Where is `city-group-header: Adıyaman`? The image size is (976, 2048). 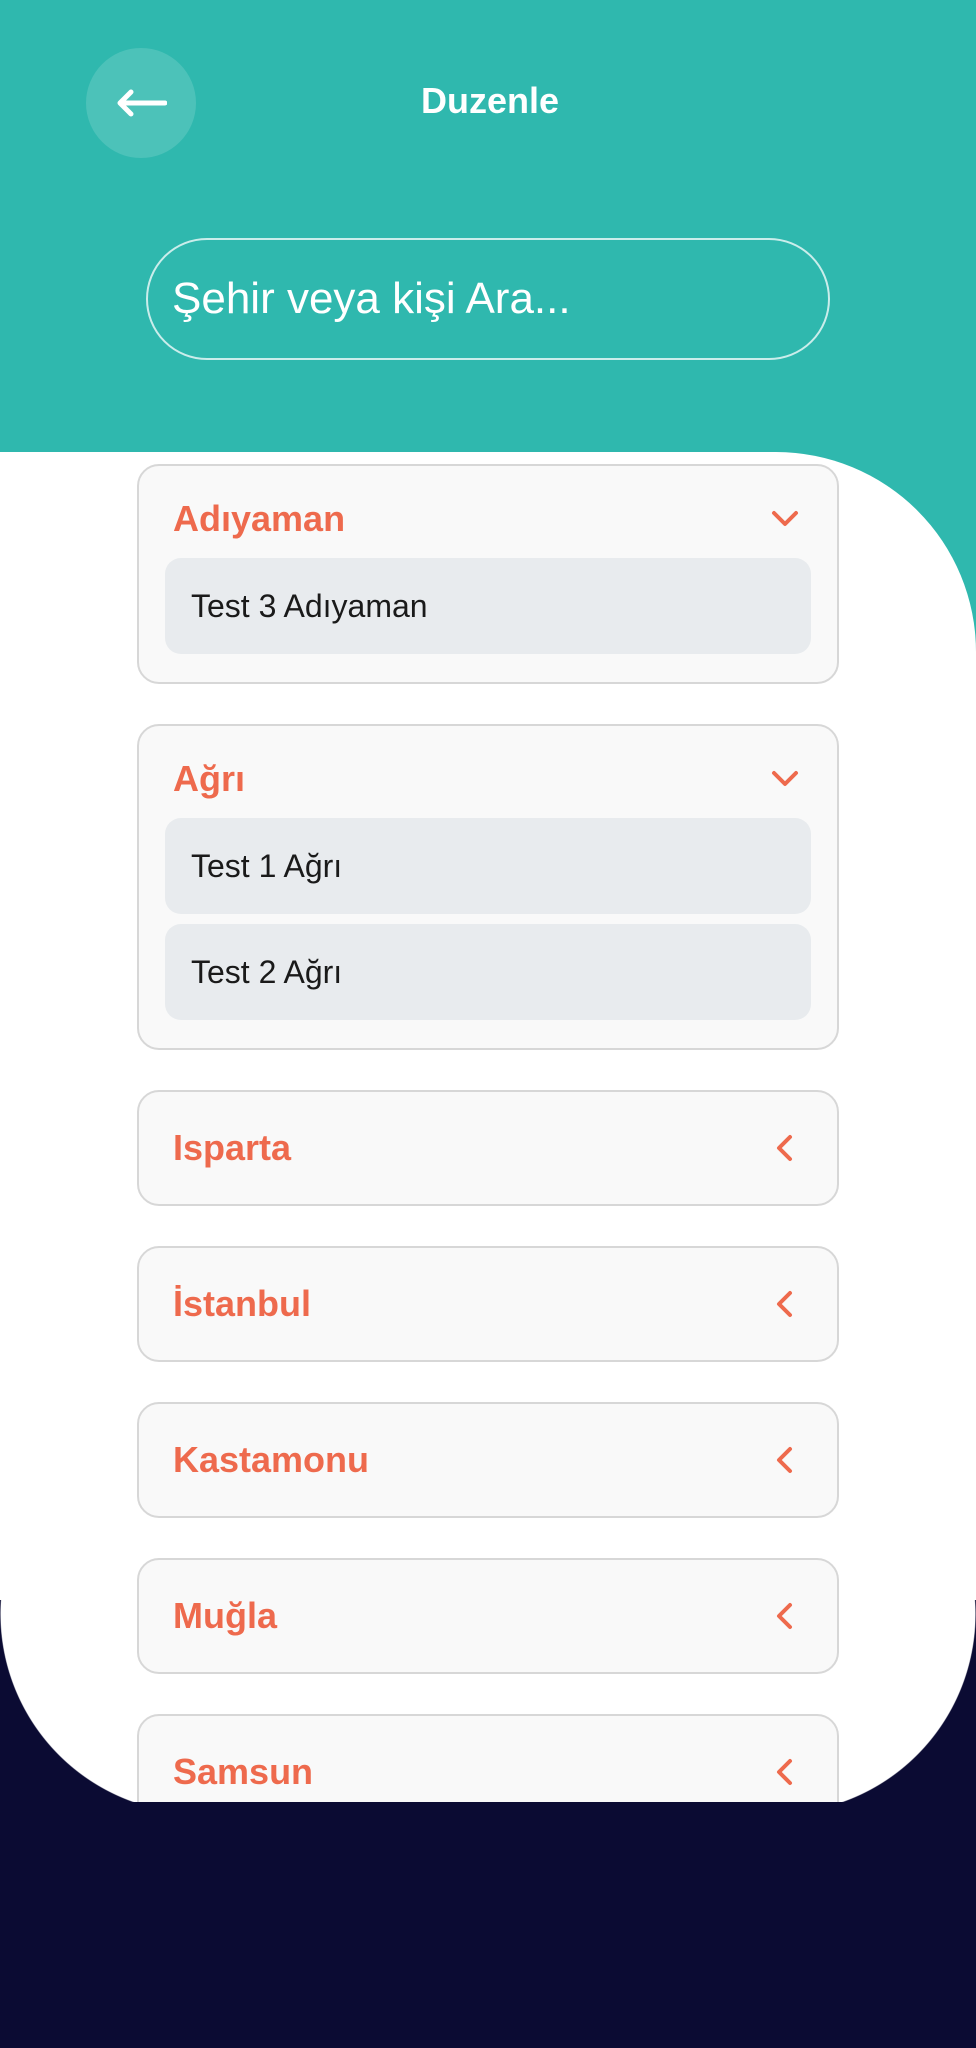
city-group-header: Adıyaman is located at coordinates (488, 512).